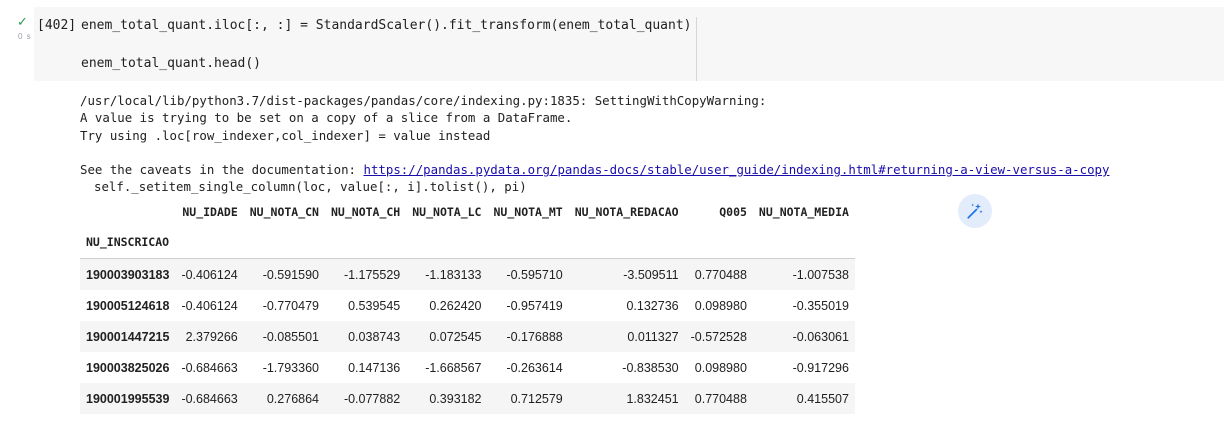 The image size is (1226, 446). What do you see at coordinates (372, 398) in the screenshot?
I see `table-cell: -0.077882` at bounding box center [372, 398].